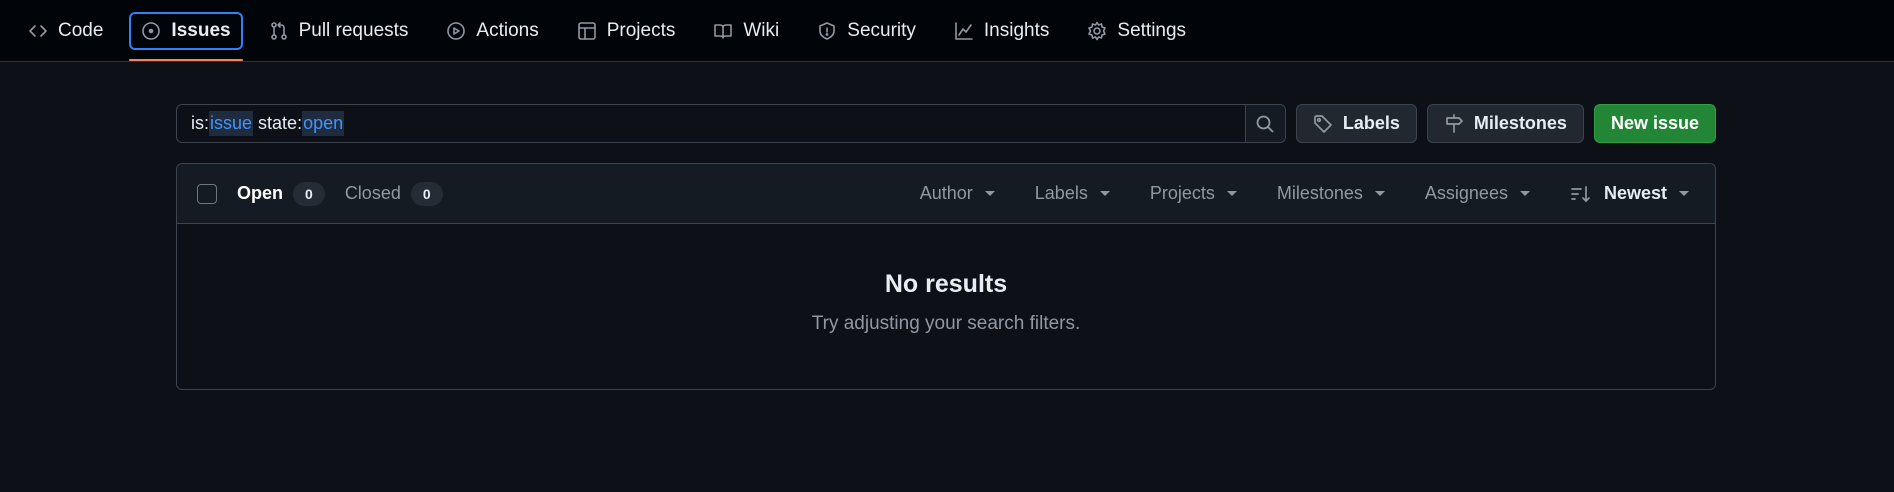 This screenshot has height=492, width=1894. I want to click on tab-issues: Issues, so click(186, 36).